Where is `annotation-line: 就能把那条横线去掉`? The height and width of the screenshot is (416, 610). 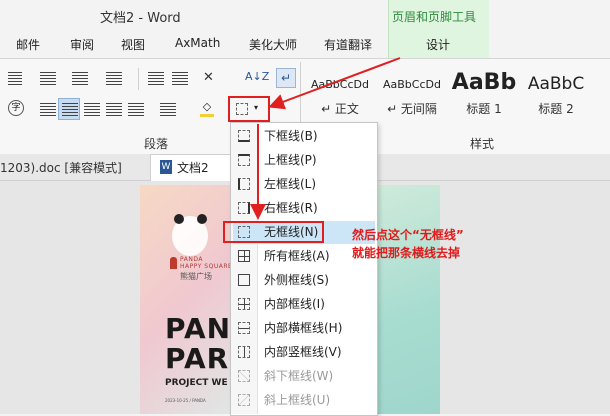
annotation-line: 就能把那条横线去掉 is located at coordinates (406, 253).